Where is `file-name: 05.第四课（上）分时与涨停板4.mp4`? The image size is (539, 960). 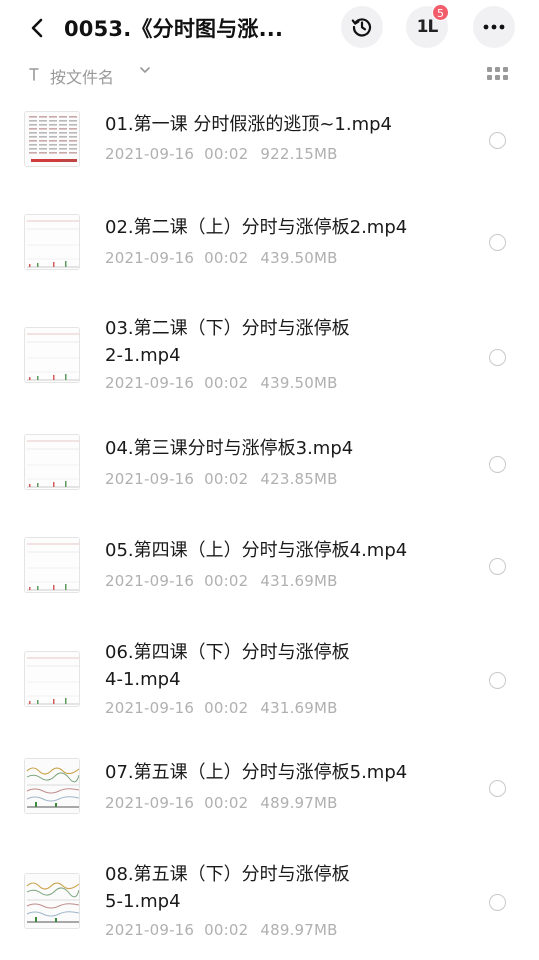
file-name: 05.第四课（上）分时与涨停板4.mp4 is located at coordinates (256, 551).